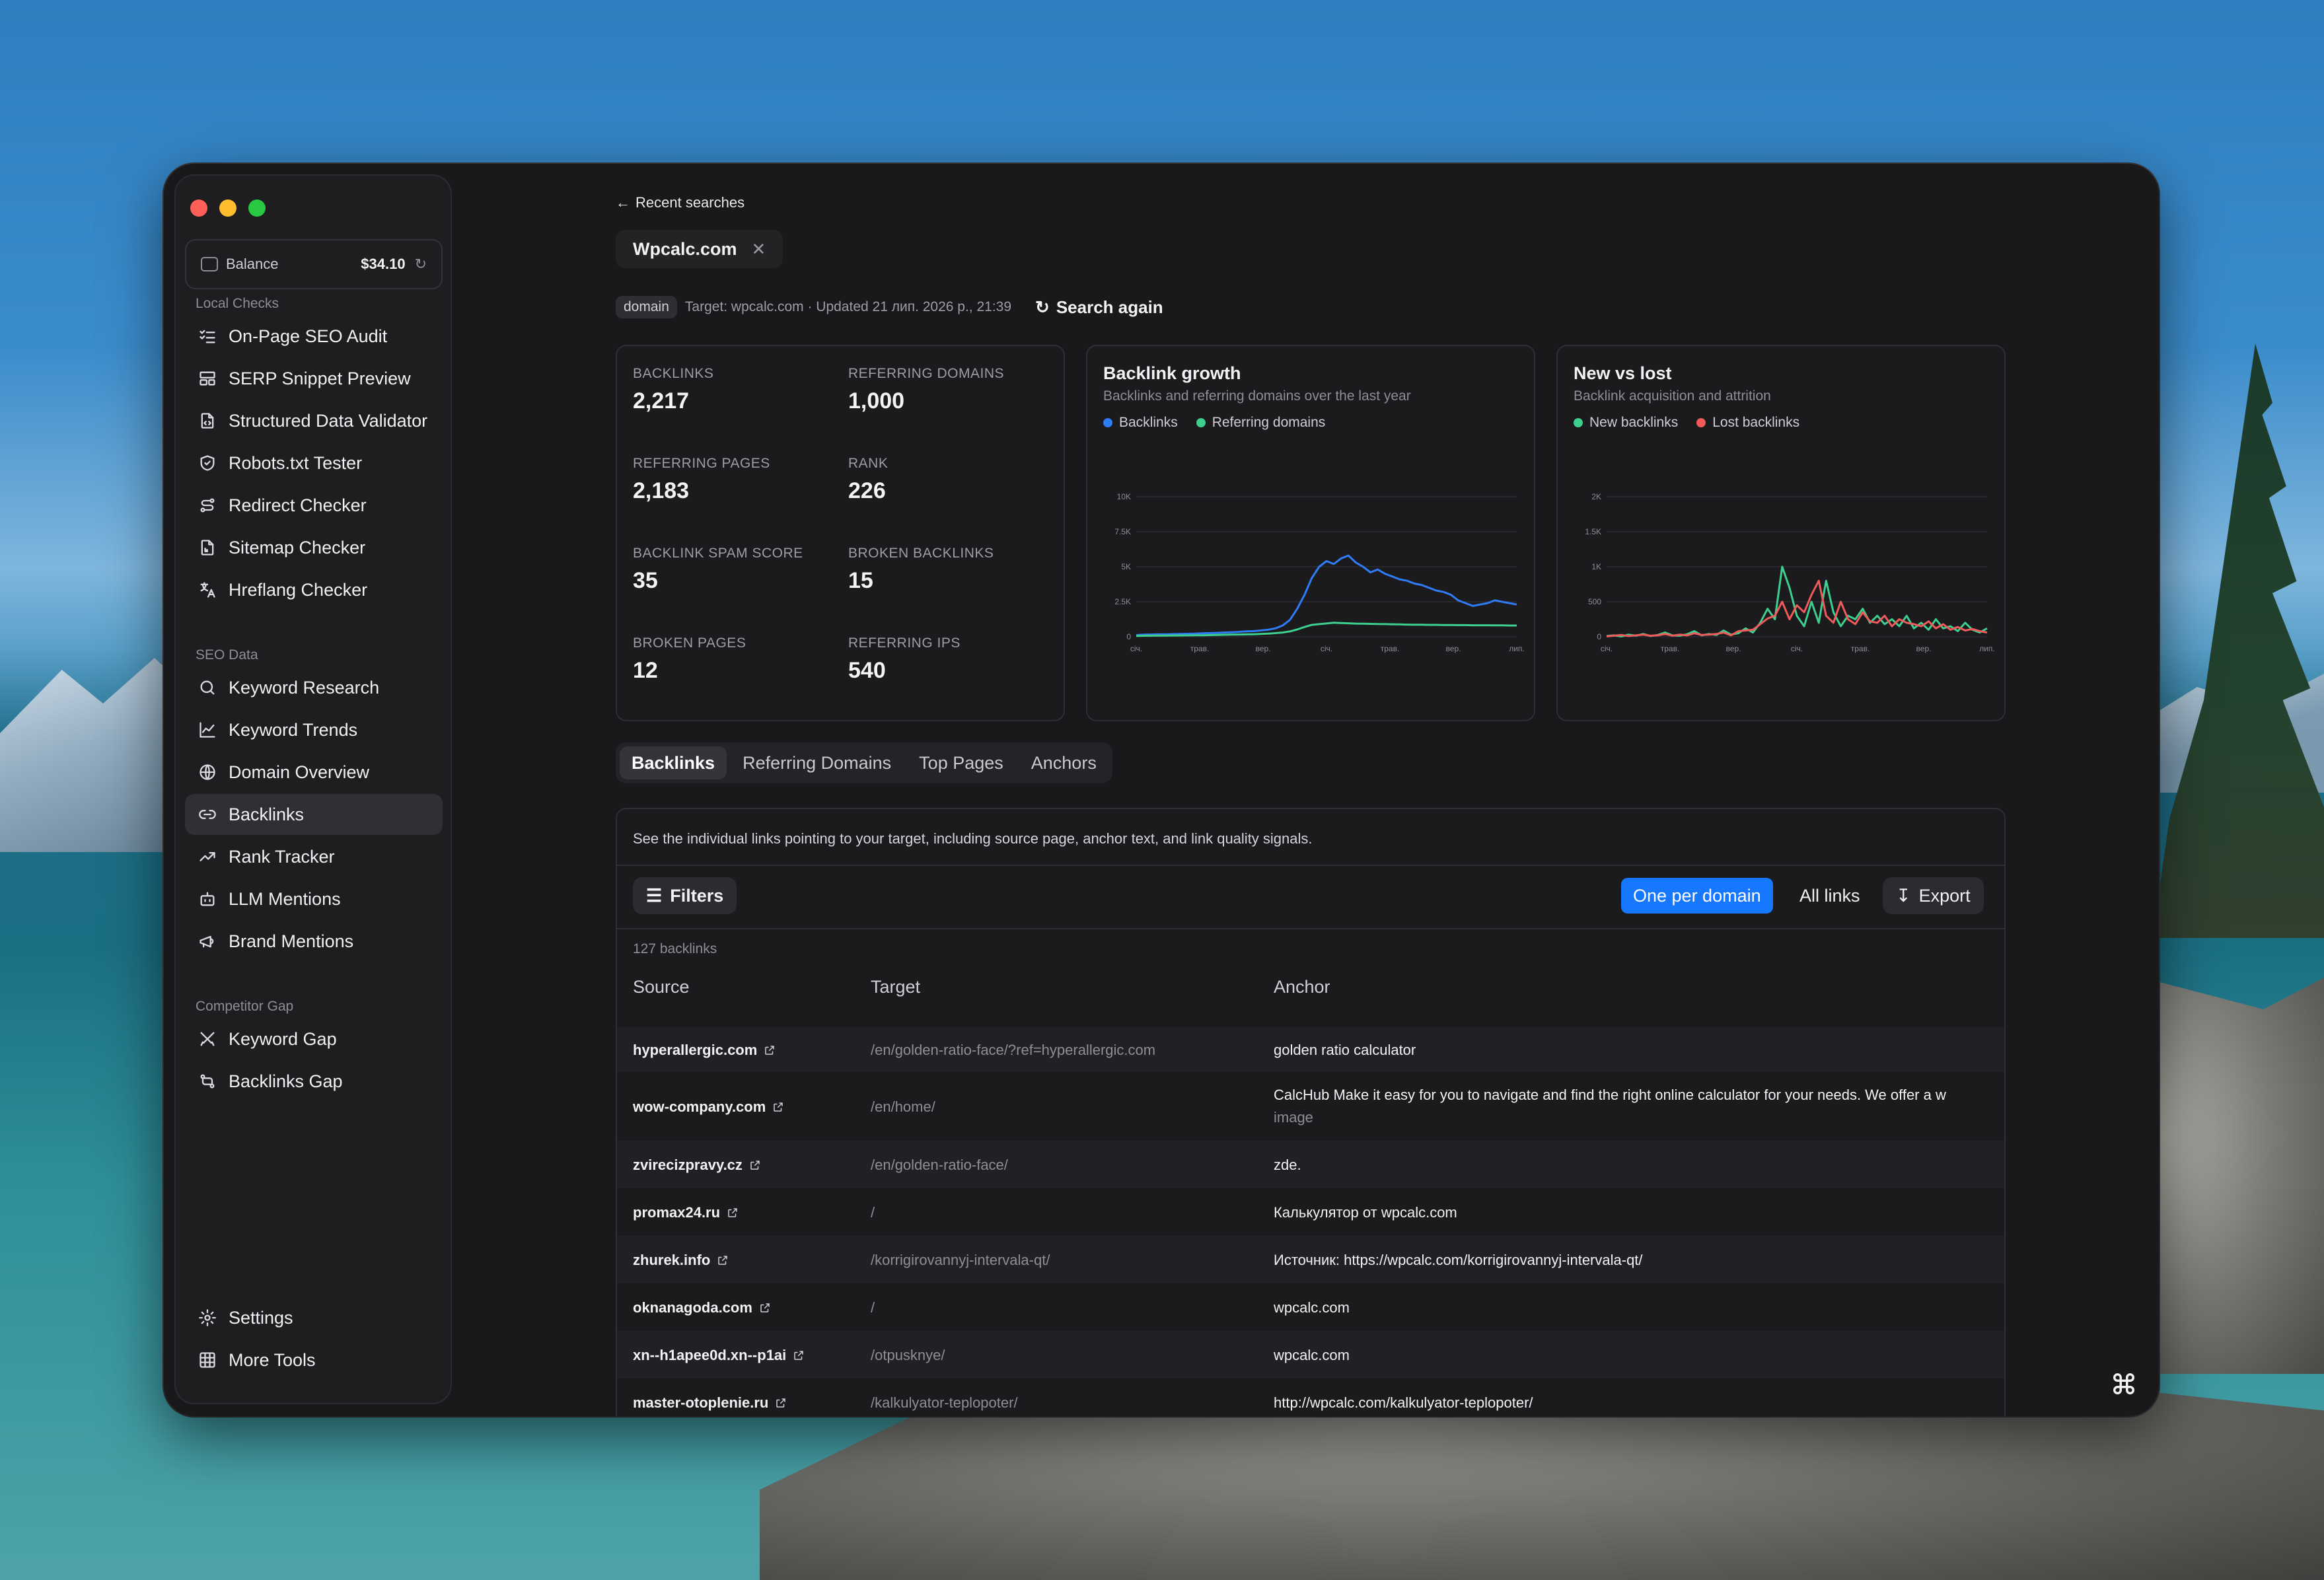 This screenshot has height=1580, width=2324. What do you see at coordinates (207, 1081) in the screenshot?
I see `git-compare-icon` at bounding box center [207, 1081].